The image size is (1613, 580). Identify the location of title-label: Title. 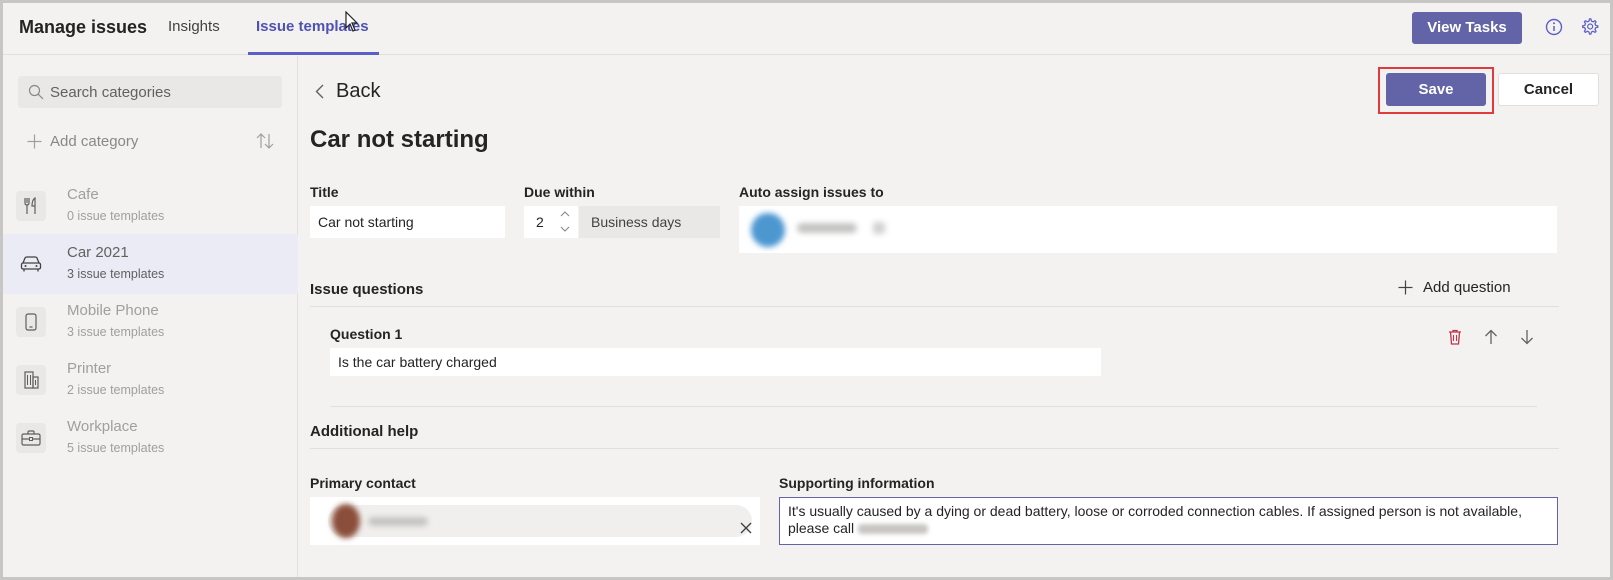
(324, 192).